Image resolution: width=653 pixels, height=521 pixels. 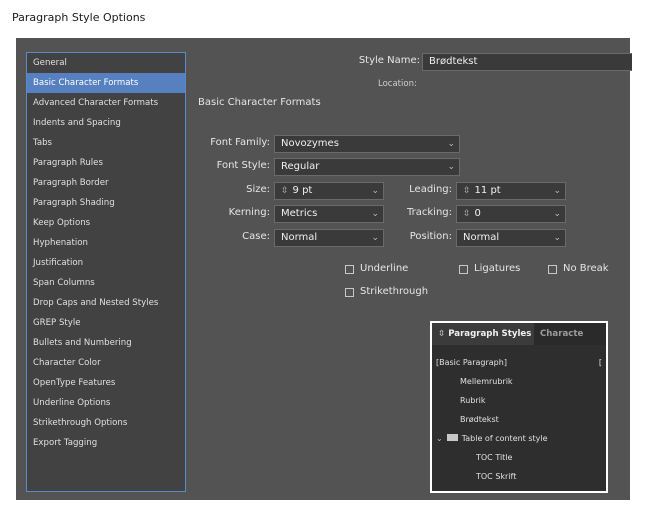 What do you see at coordinates (463, 269) in the screenshot?
I see `ligatures-checkbox` at bounding box center [463, 269].